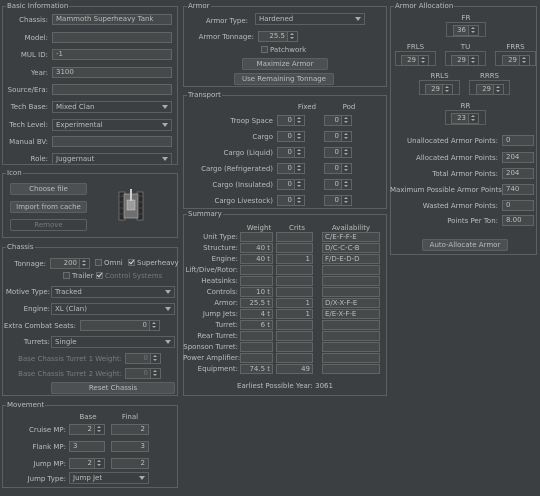 The width and height of the screenshot is (540, 496). Describe the element at coordinates (112, 107) in the screenshot. I see `techbase-select: Mixed Clan` at that location.